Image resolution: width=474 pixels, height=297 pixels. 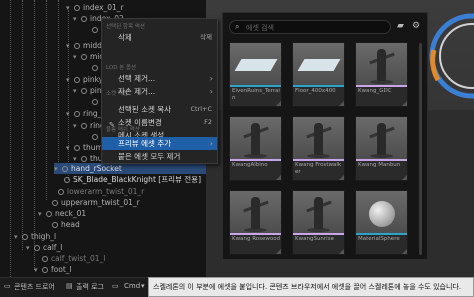 What do you see at coordinates (132, 286) in the screenshot?
I see `cmd-button: Cmd` at bounding box center [132, 286].